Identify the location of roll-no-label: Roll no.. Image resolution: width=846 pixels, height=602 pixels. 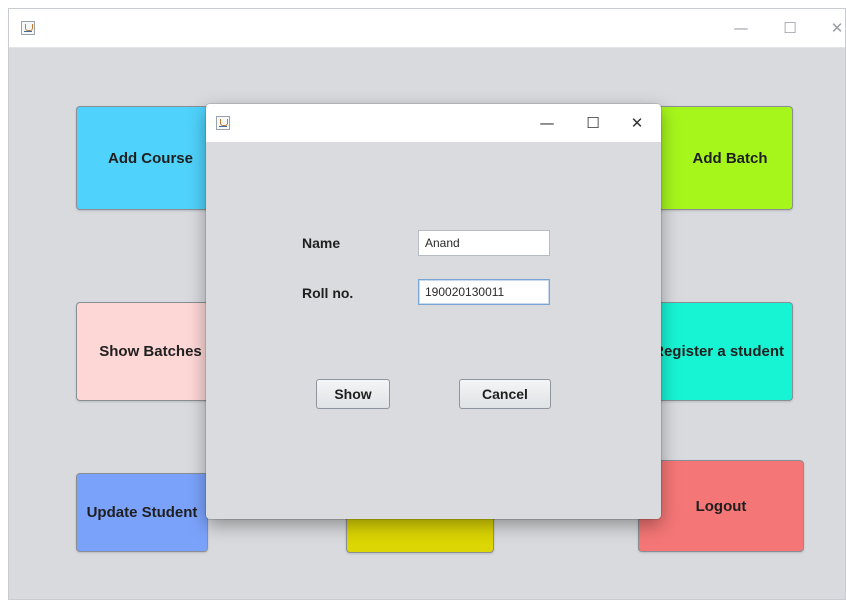
(328, 293).